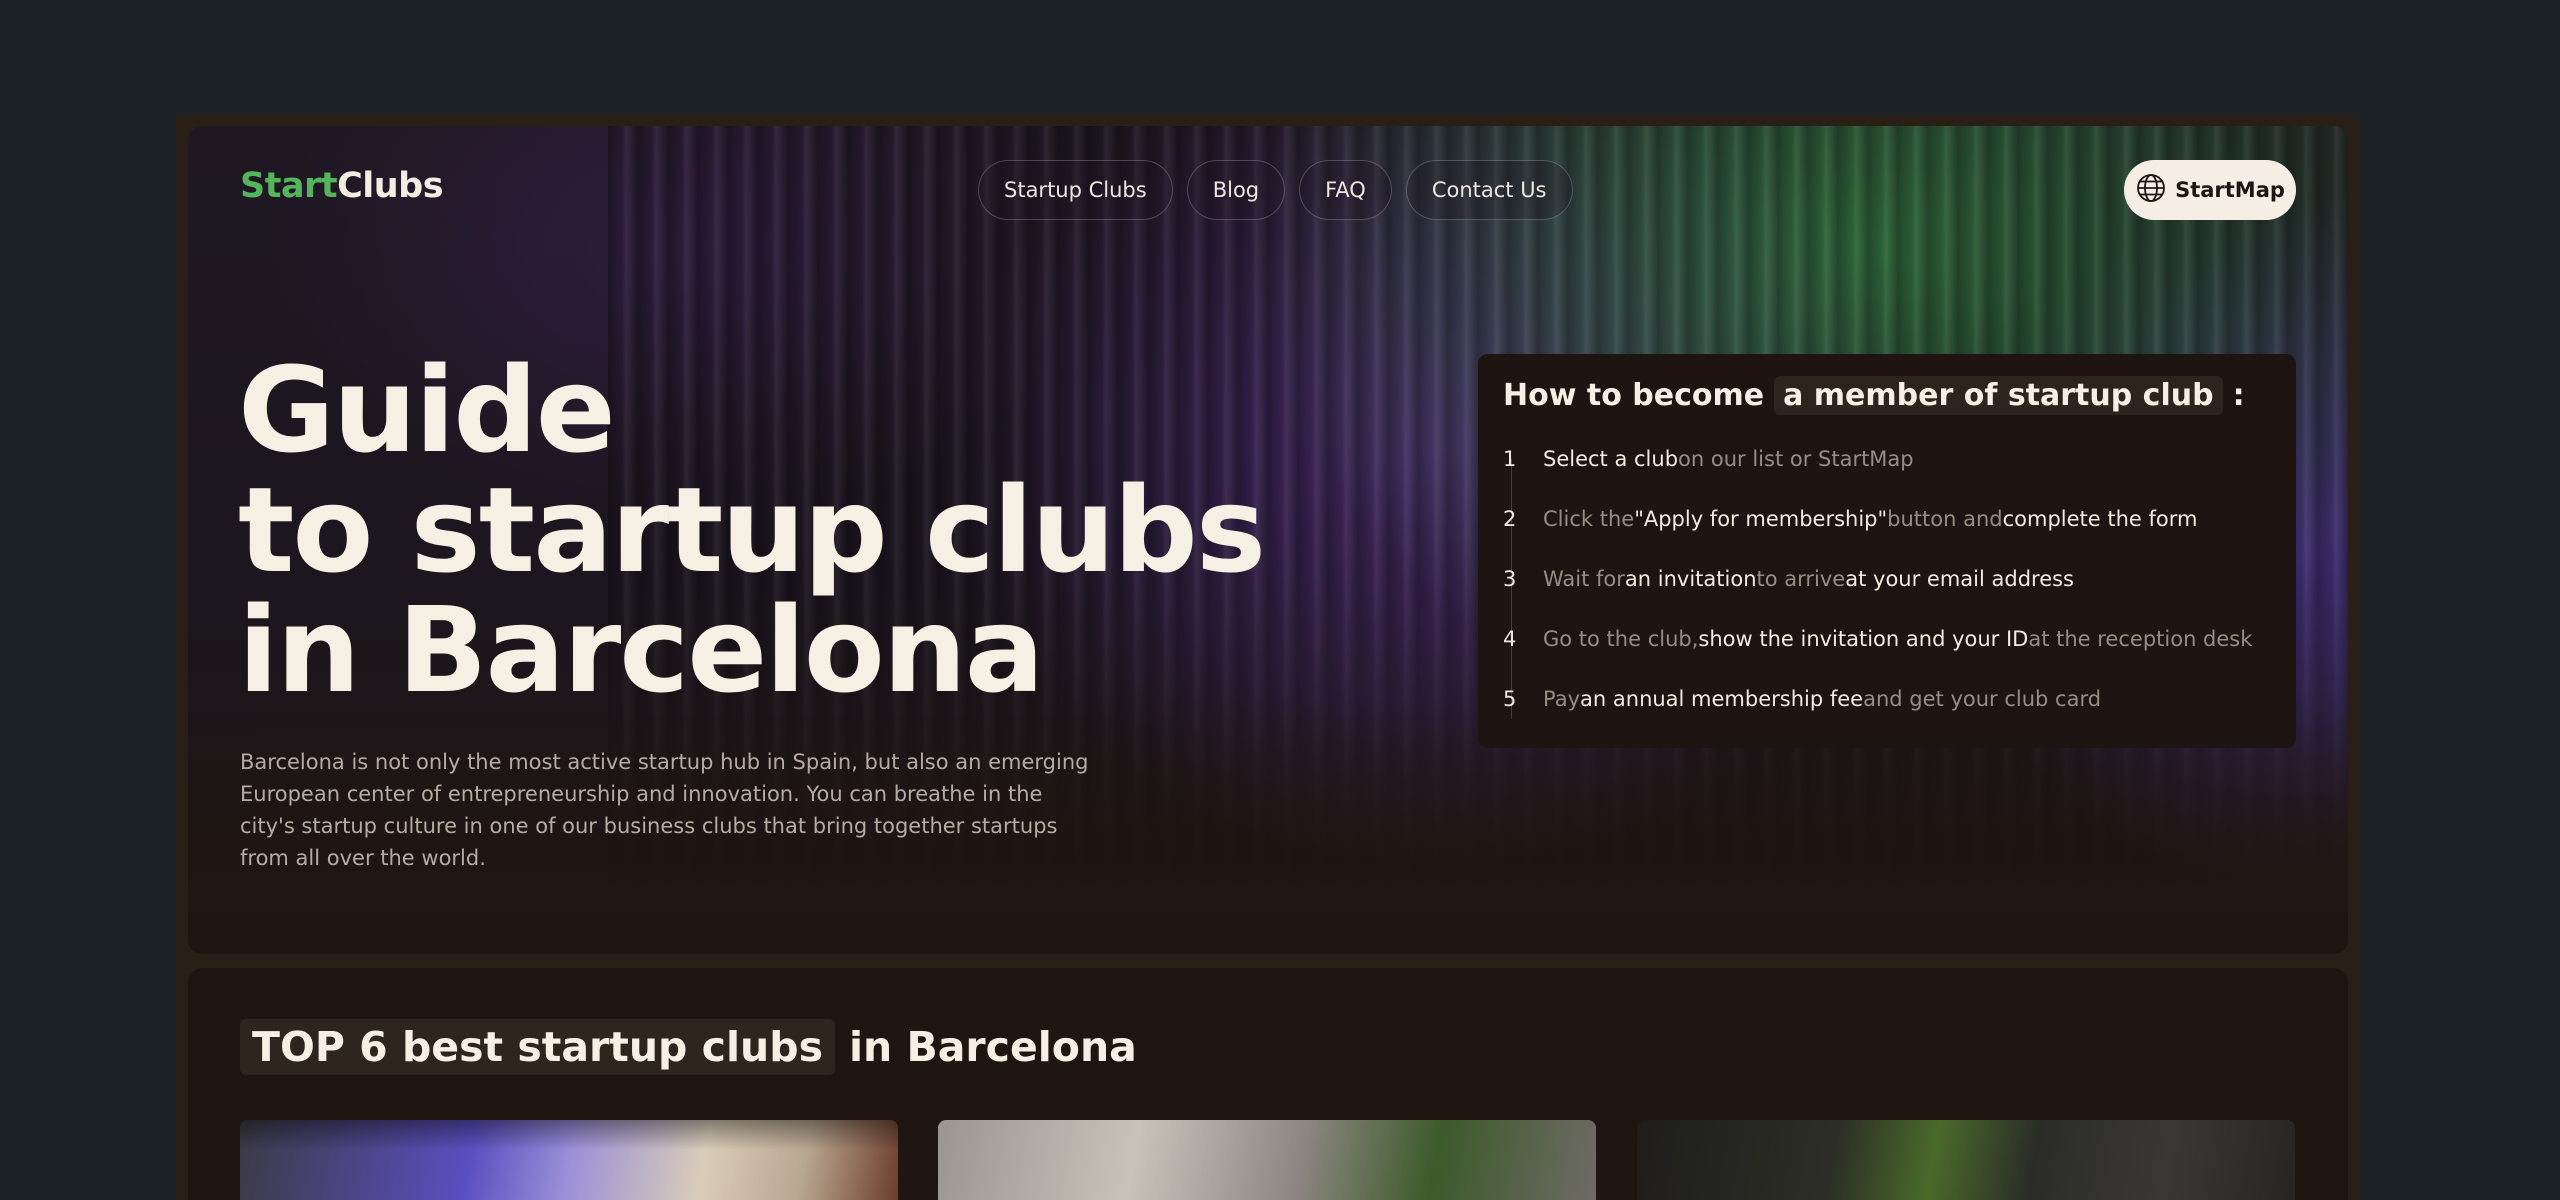  Describe the element at coordinates (1345, 190) in the screenshot. I see `nav-faq: FAQ` at that location.